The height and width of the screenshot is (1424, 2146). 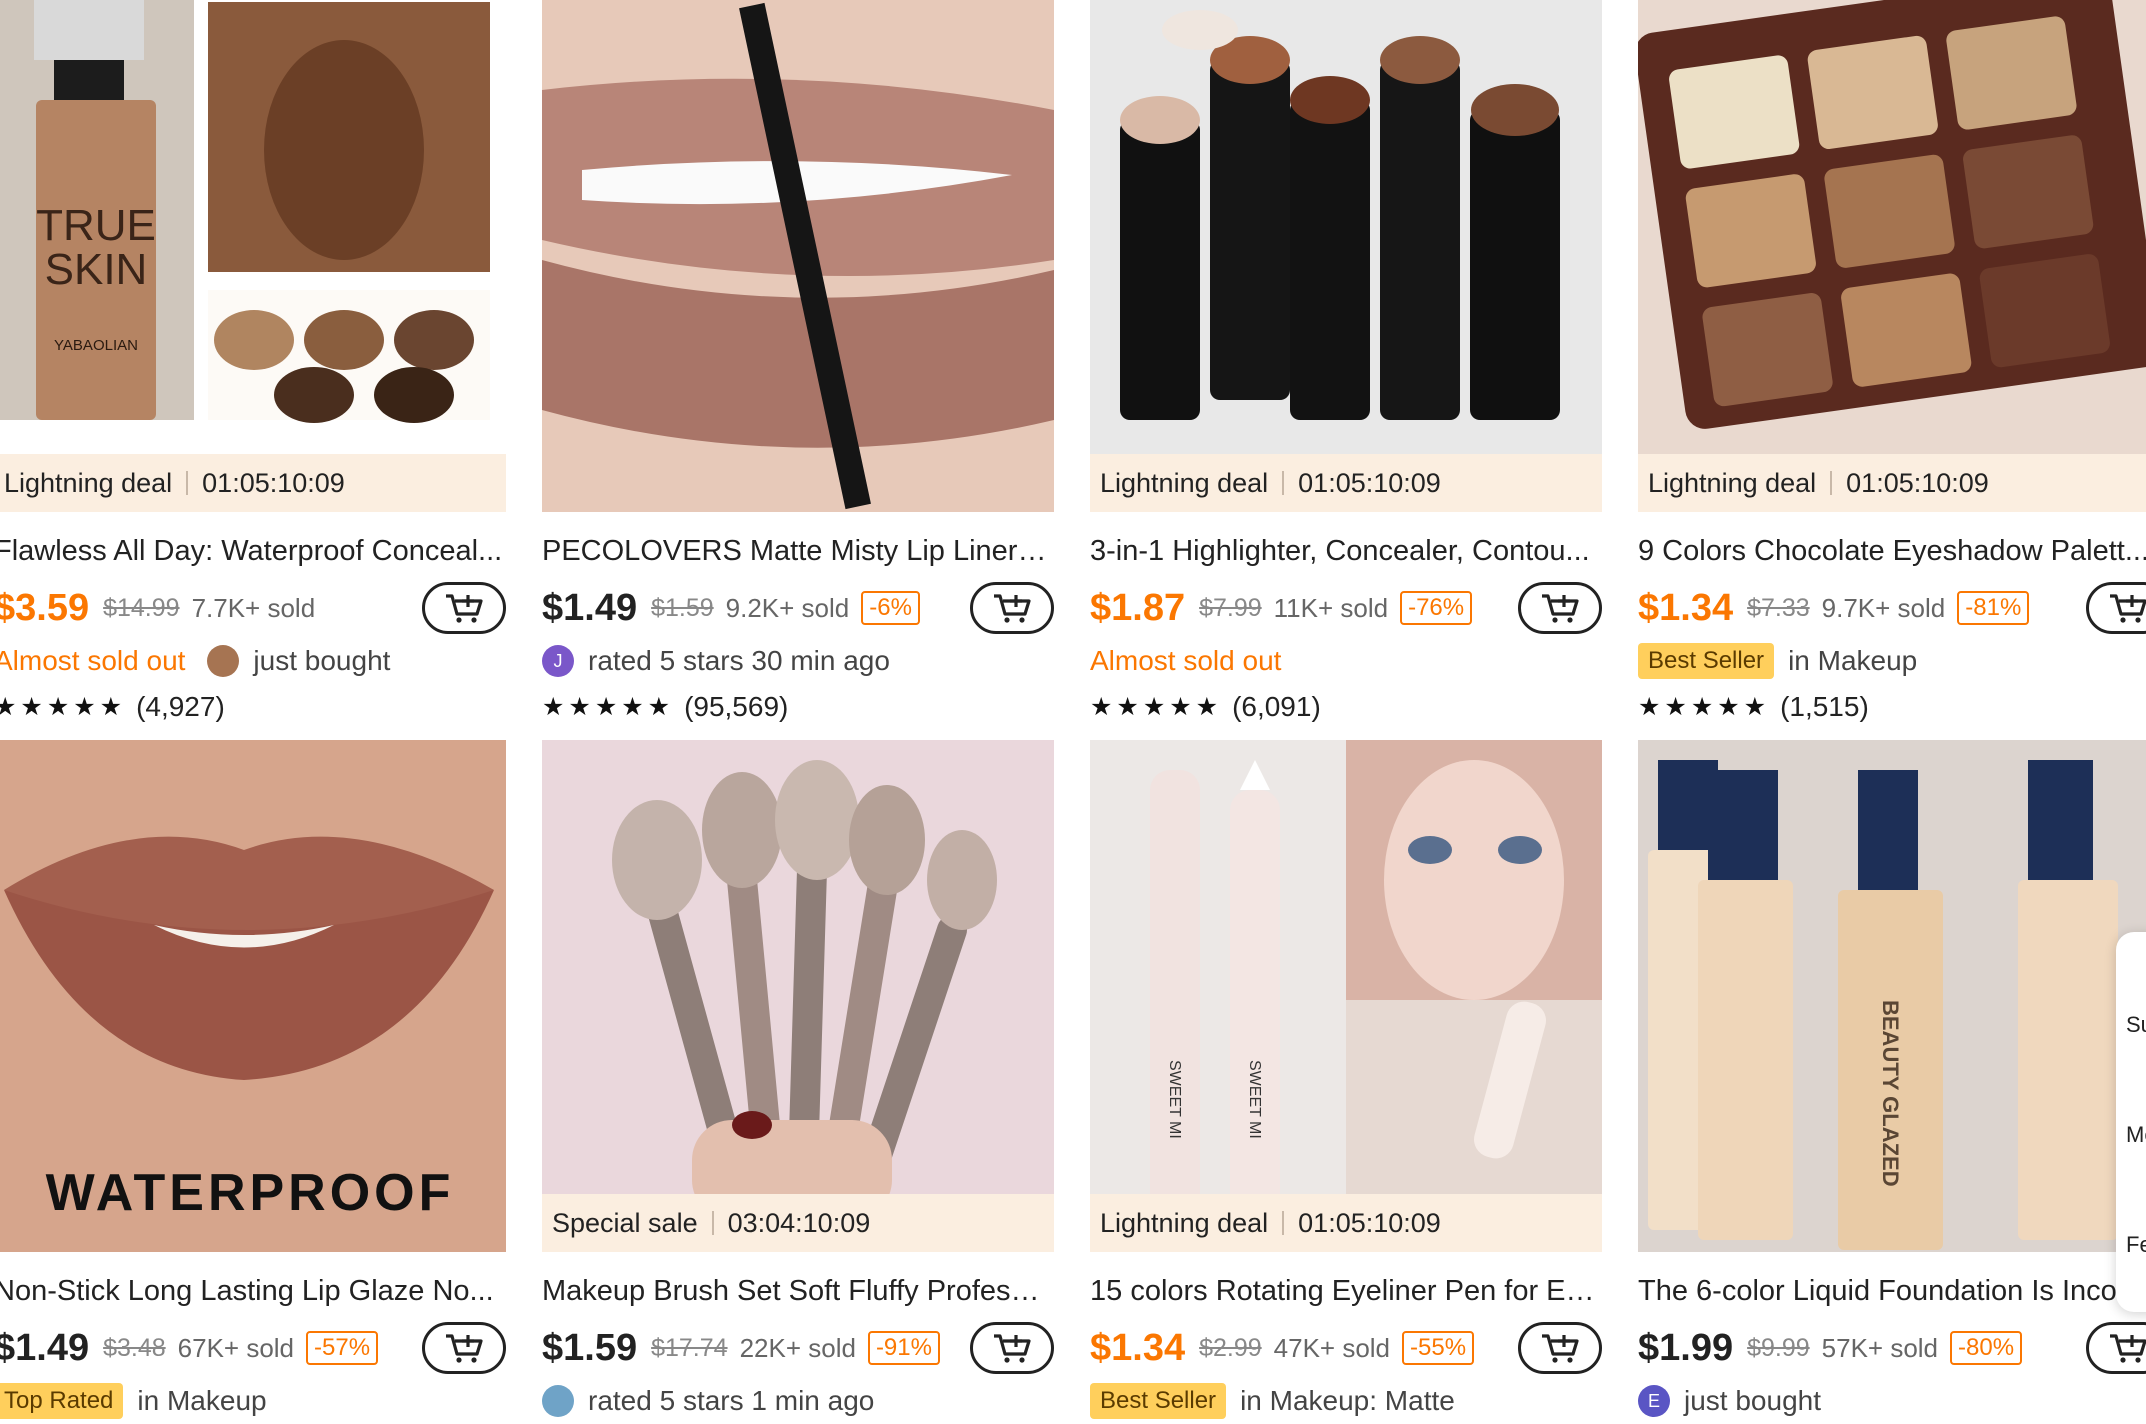 I want to click on foundation-bottle-image: TRUE SKIN YABAOLIAN, so click(x=253, y=256).